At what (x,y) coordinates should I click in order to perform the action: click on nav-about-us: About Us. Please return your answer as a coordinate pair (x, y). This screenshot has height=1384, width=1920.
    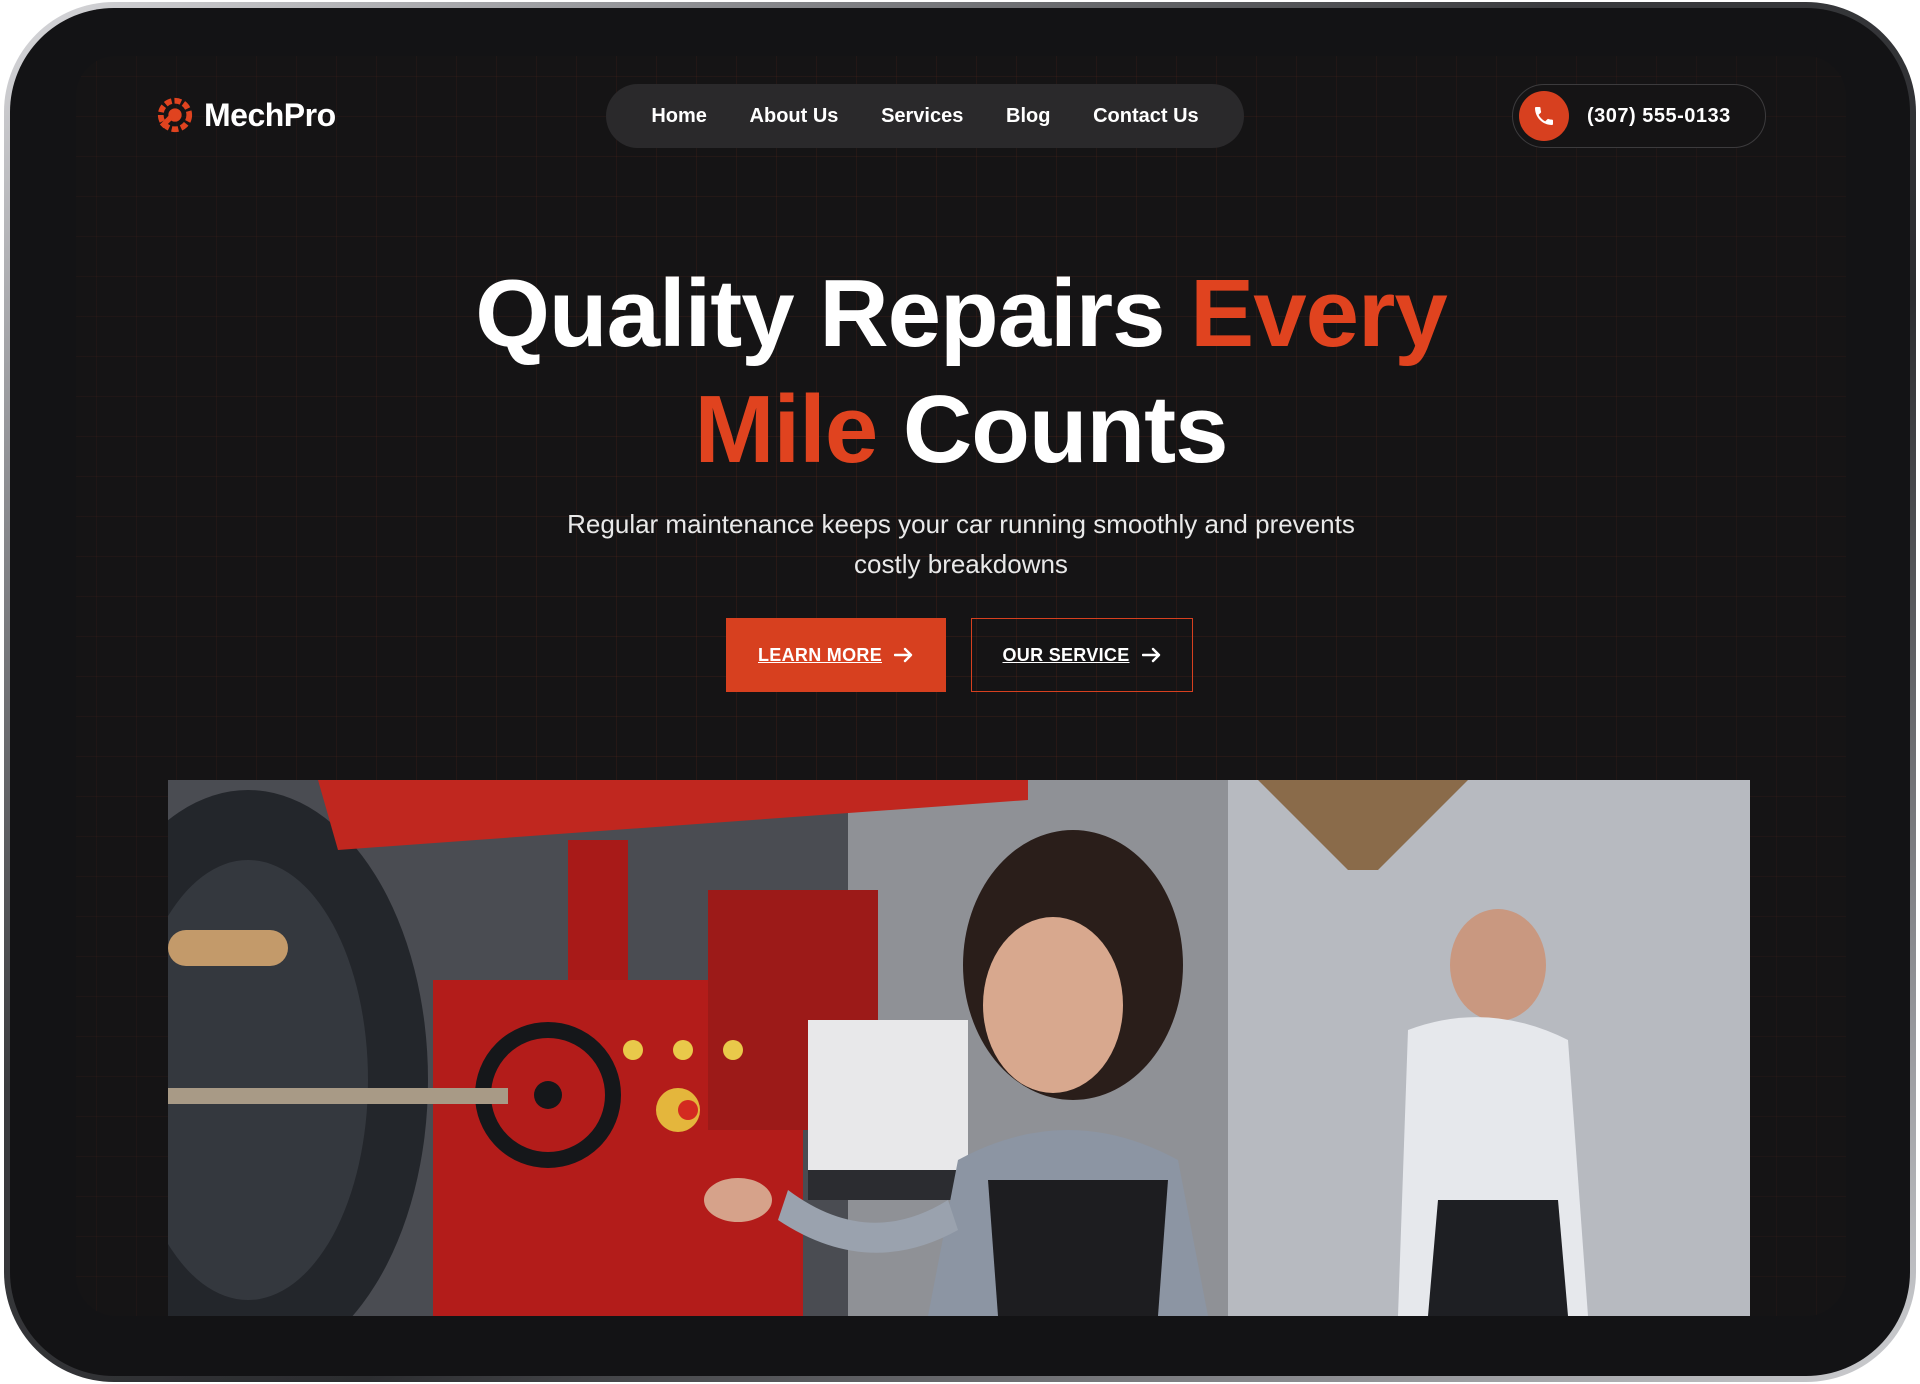
    Looking at the image, I should click on (794, 116).